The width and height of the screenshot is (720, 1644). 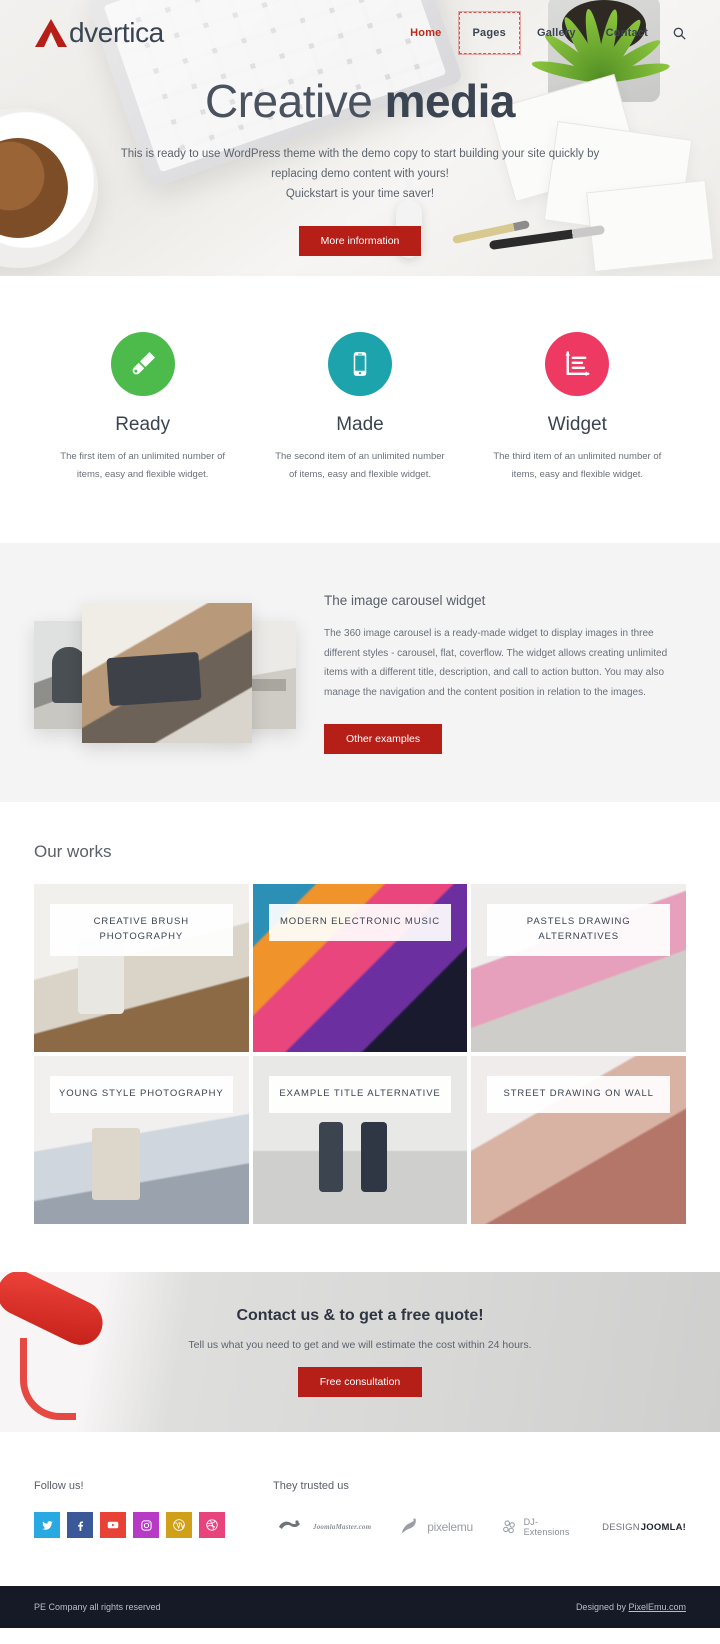 I want to click on follow-us-heading: Follow us!, so click(x=59, y=1486).